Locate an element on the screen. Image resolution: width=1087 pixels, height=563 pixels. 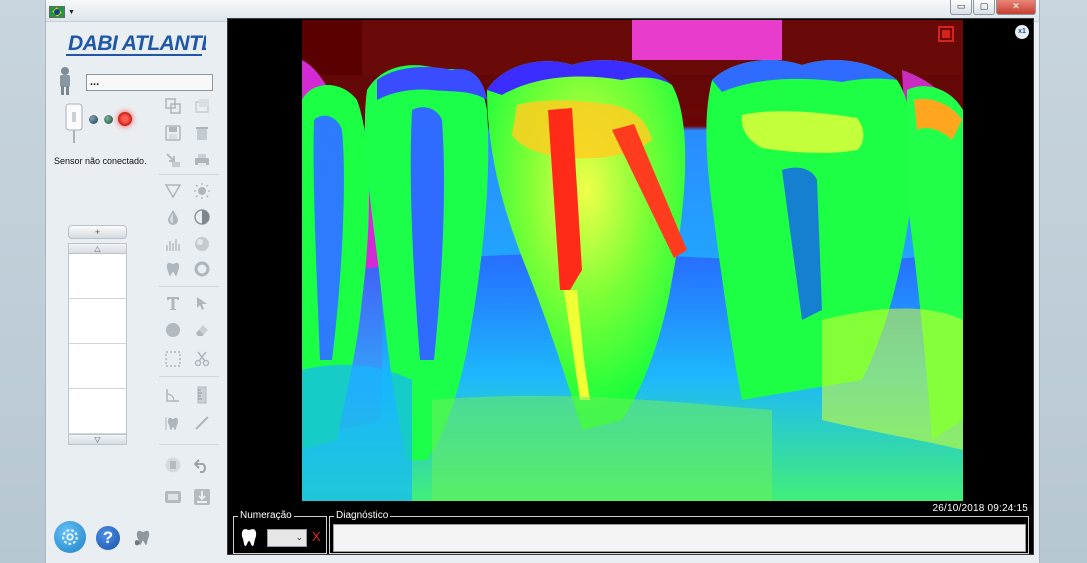
window-controls: ▭ ▢ ✕ is located at coordinates (993, 7).